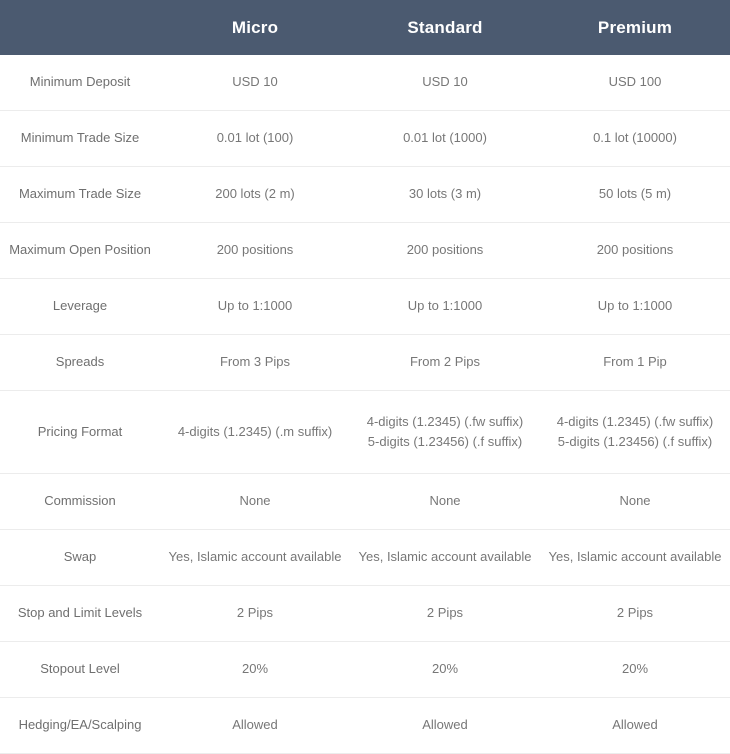  Describe the element at coordinates (80, 725) in the screenshot. I see `feature-label: Hedging/EA/Scalping` at that location.